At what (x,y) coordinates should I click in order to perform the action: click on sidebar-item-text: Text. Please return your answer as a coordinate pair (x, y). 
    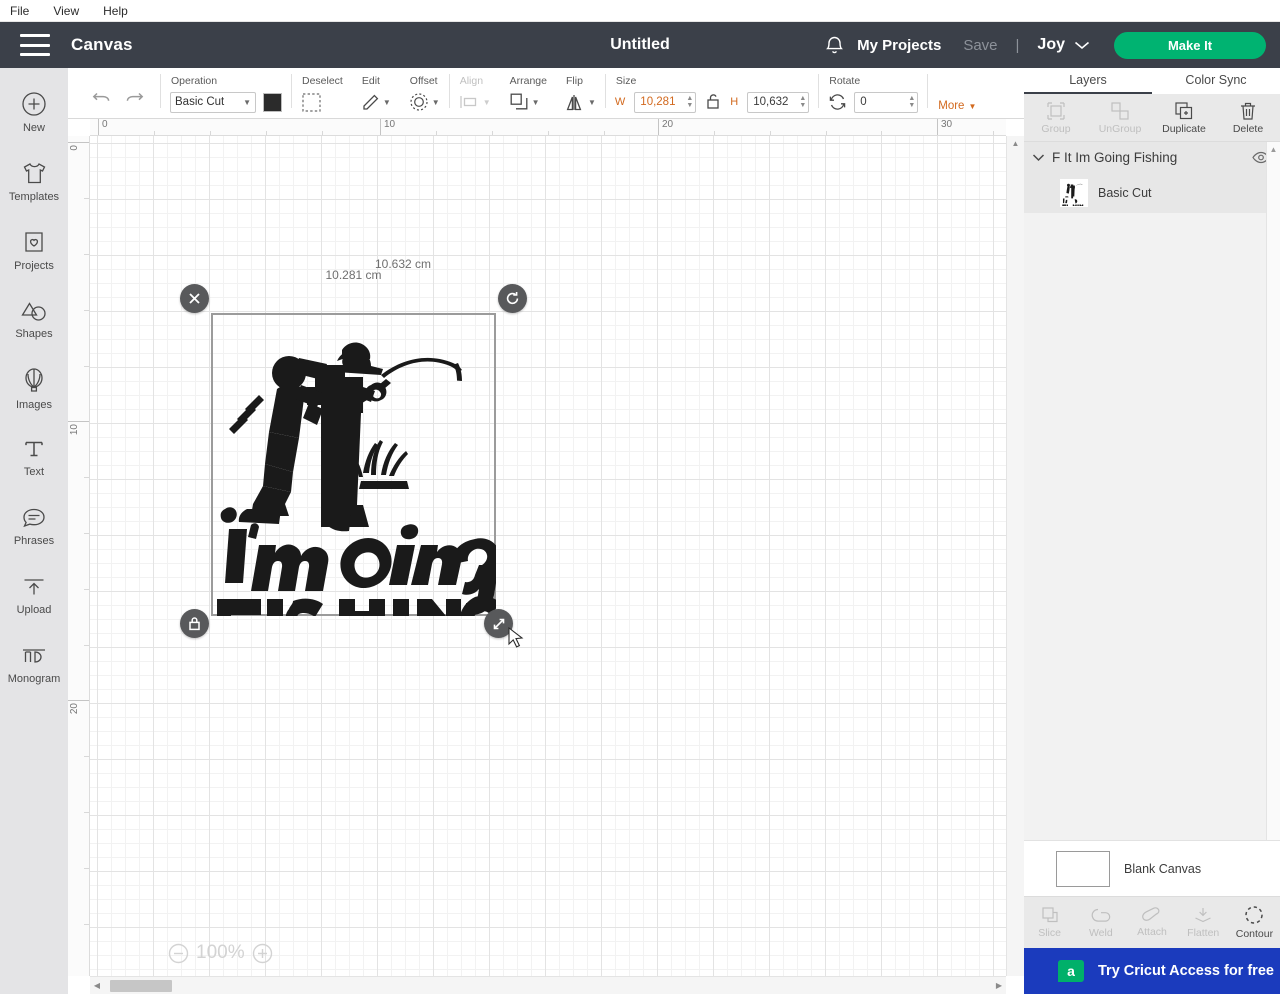
    Looking at the image, I should click on (34, 457).